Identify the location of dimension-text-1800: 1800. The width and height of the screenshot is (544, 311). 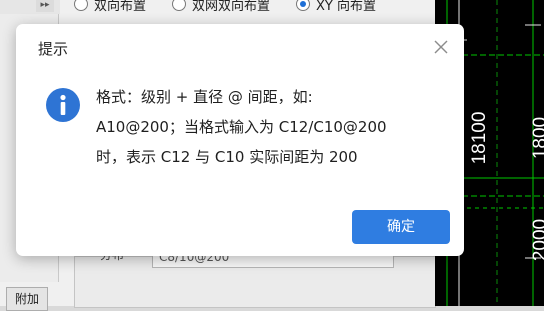
(537, 138).